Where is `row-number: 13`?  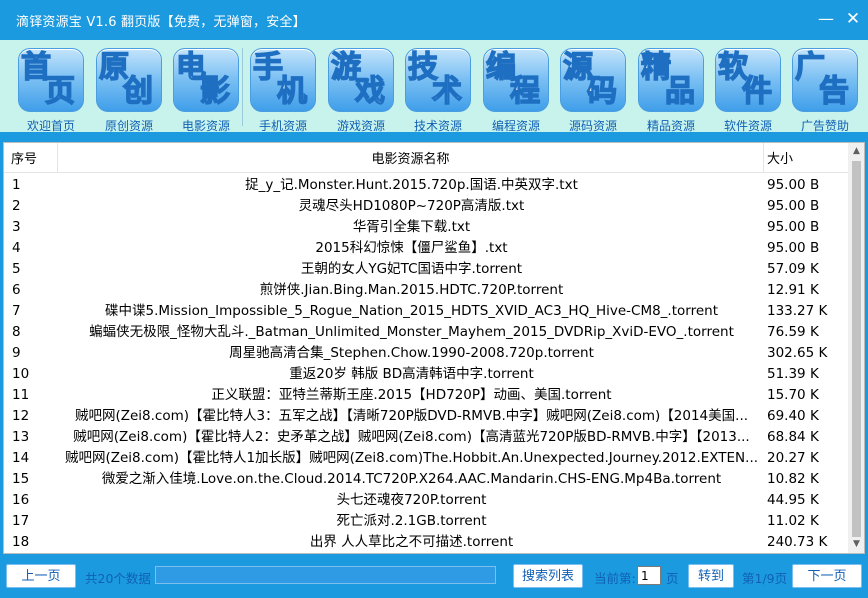 row-number: 13 is located at coordinates (21, 437).